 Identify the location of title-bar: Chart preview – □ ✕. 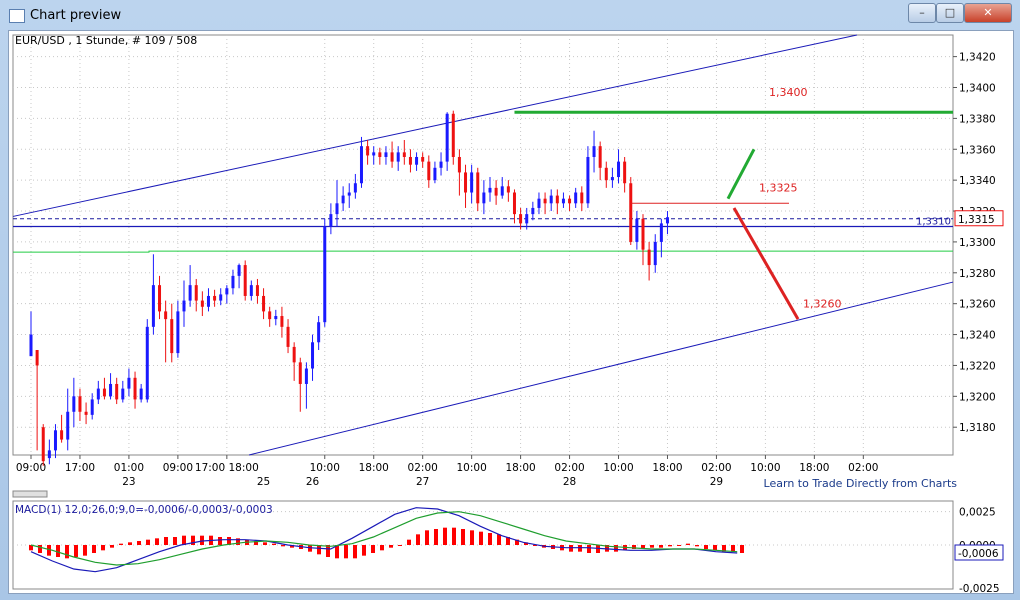
(510, 15).